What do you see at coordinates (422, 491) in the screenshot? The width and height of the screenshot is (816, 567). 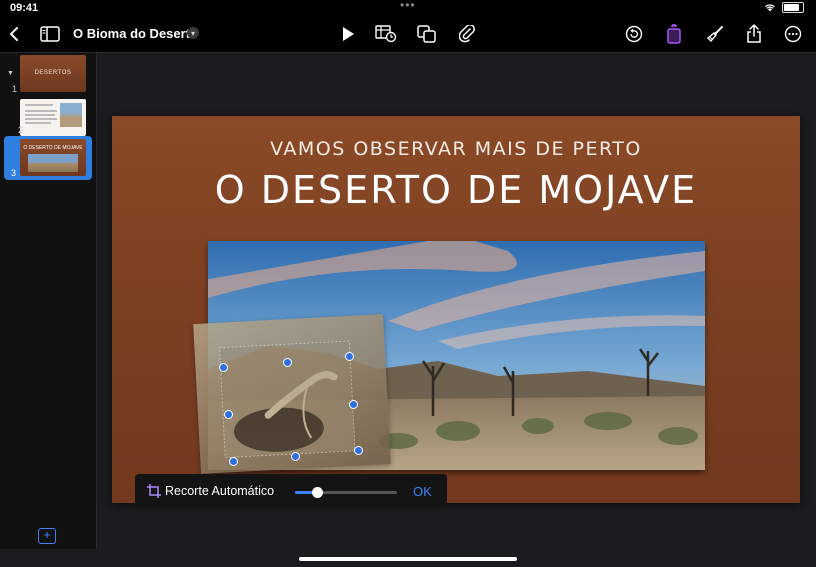 I see `ok-button: OK` at bounding box center [422, 491].